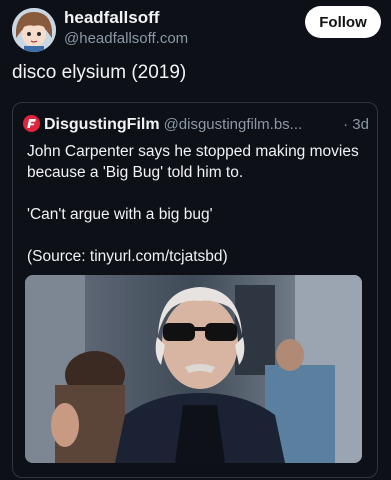  What do you see at coordinates (343, 22) in the screenshot?
I see `follow-button: Follow` at bounding box center [343, 22].